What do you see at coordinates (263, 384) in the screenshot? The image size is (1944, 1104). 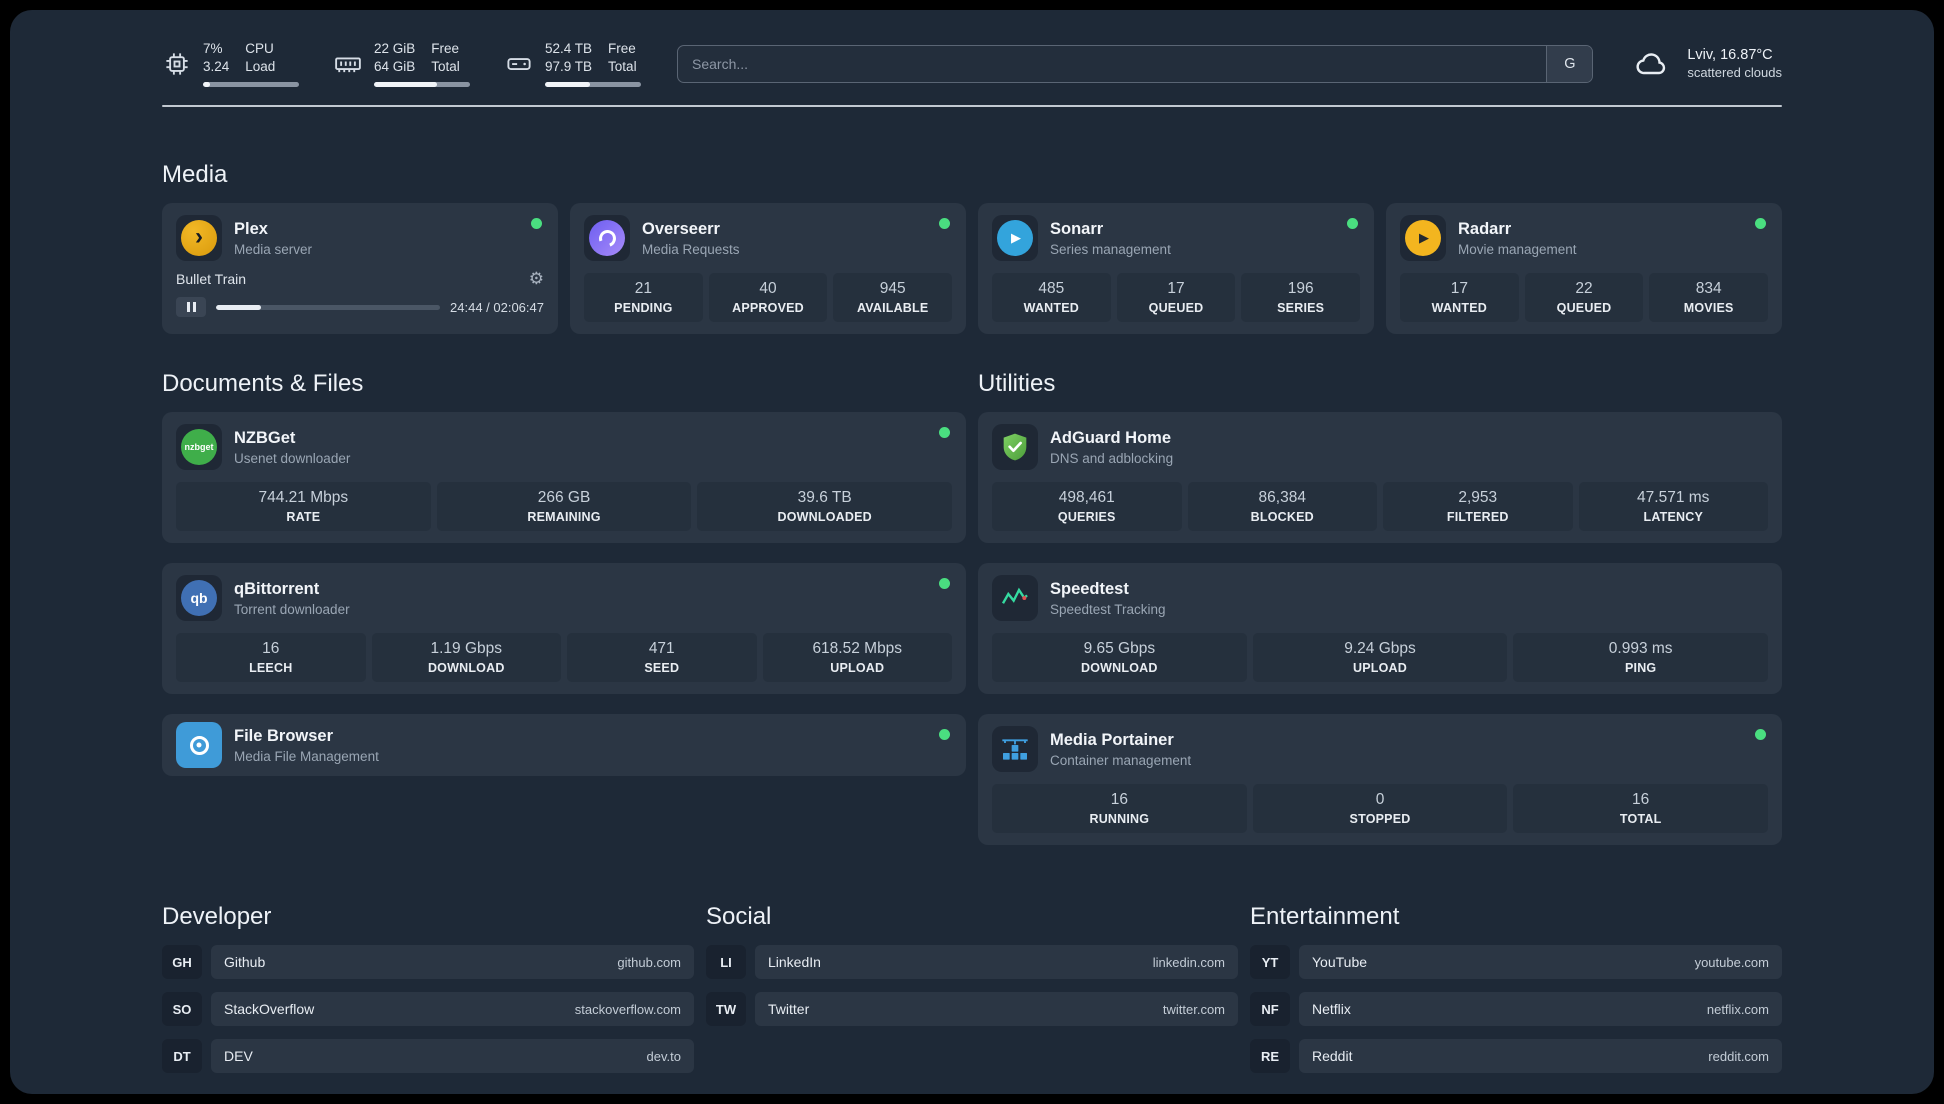 I see `section-title-documents: Documents & Files` at bounding box center [263, 384].